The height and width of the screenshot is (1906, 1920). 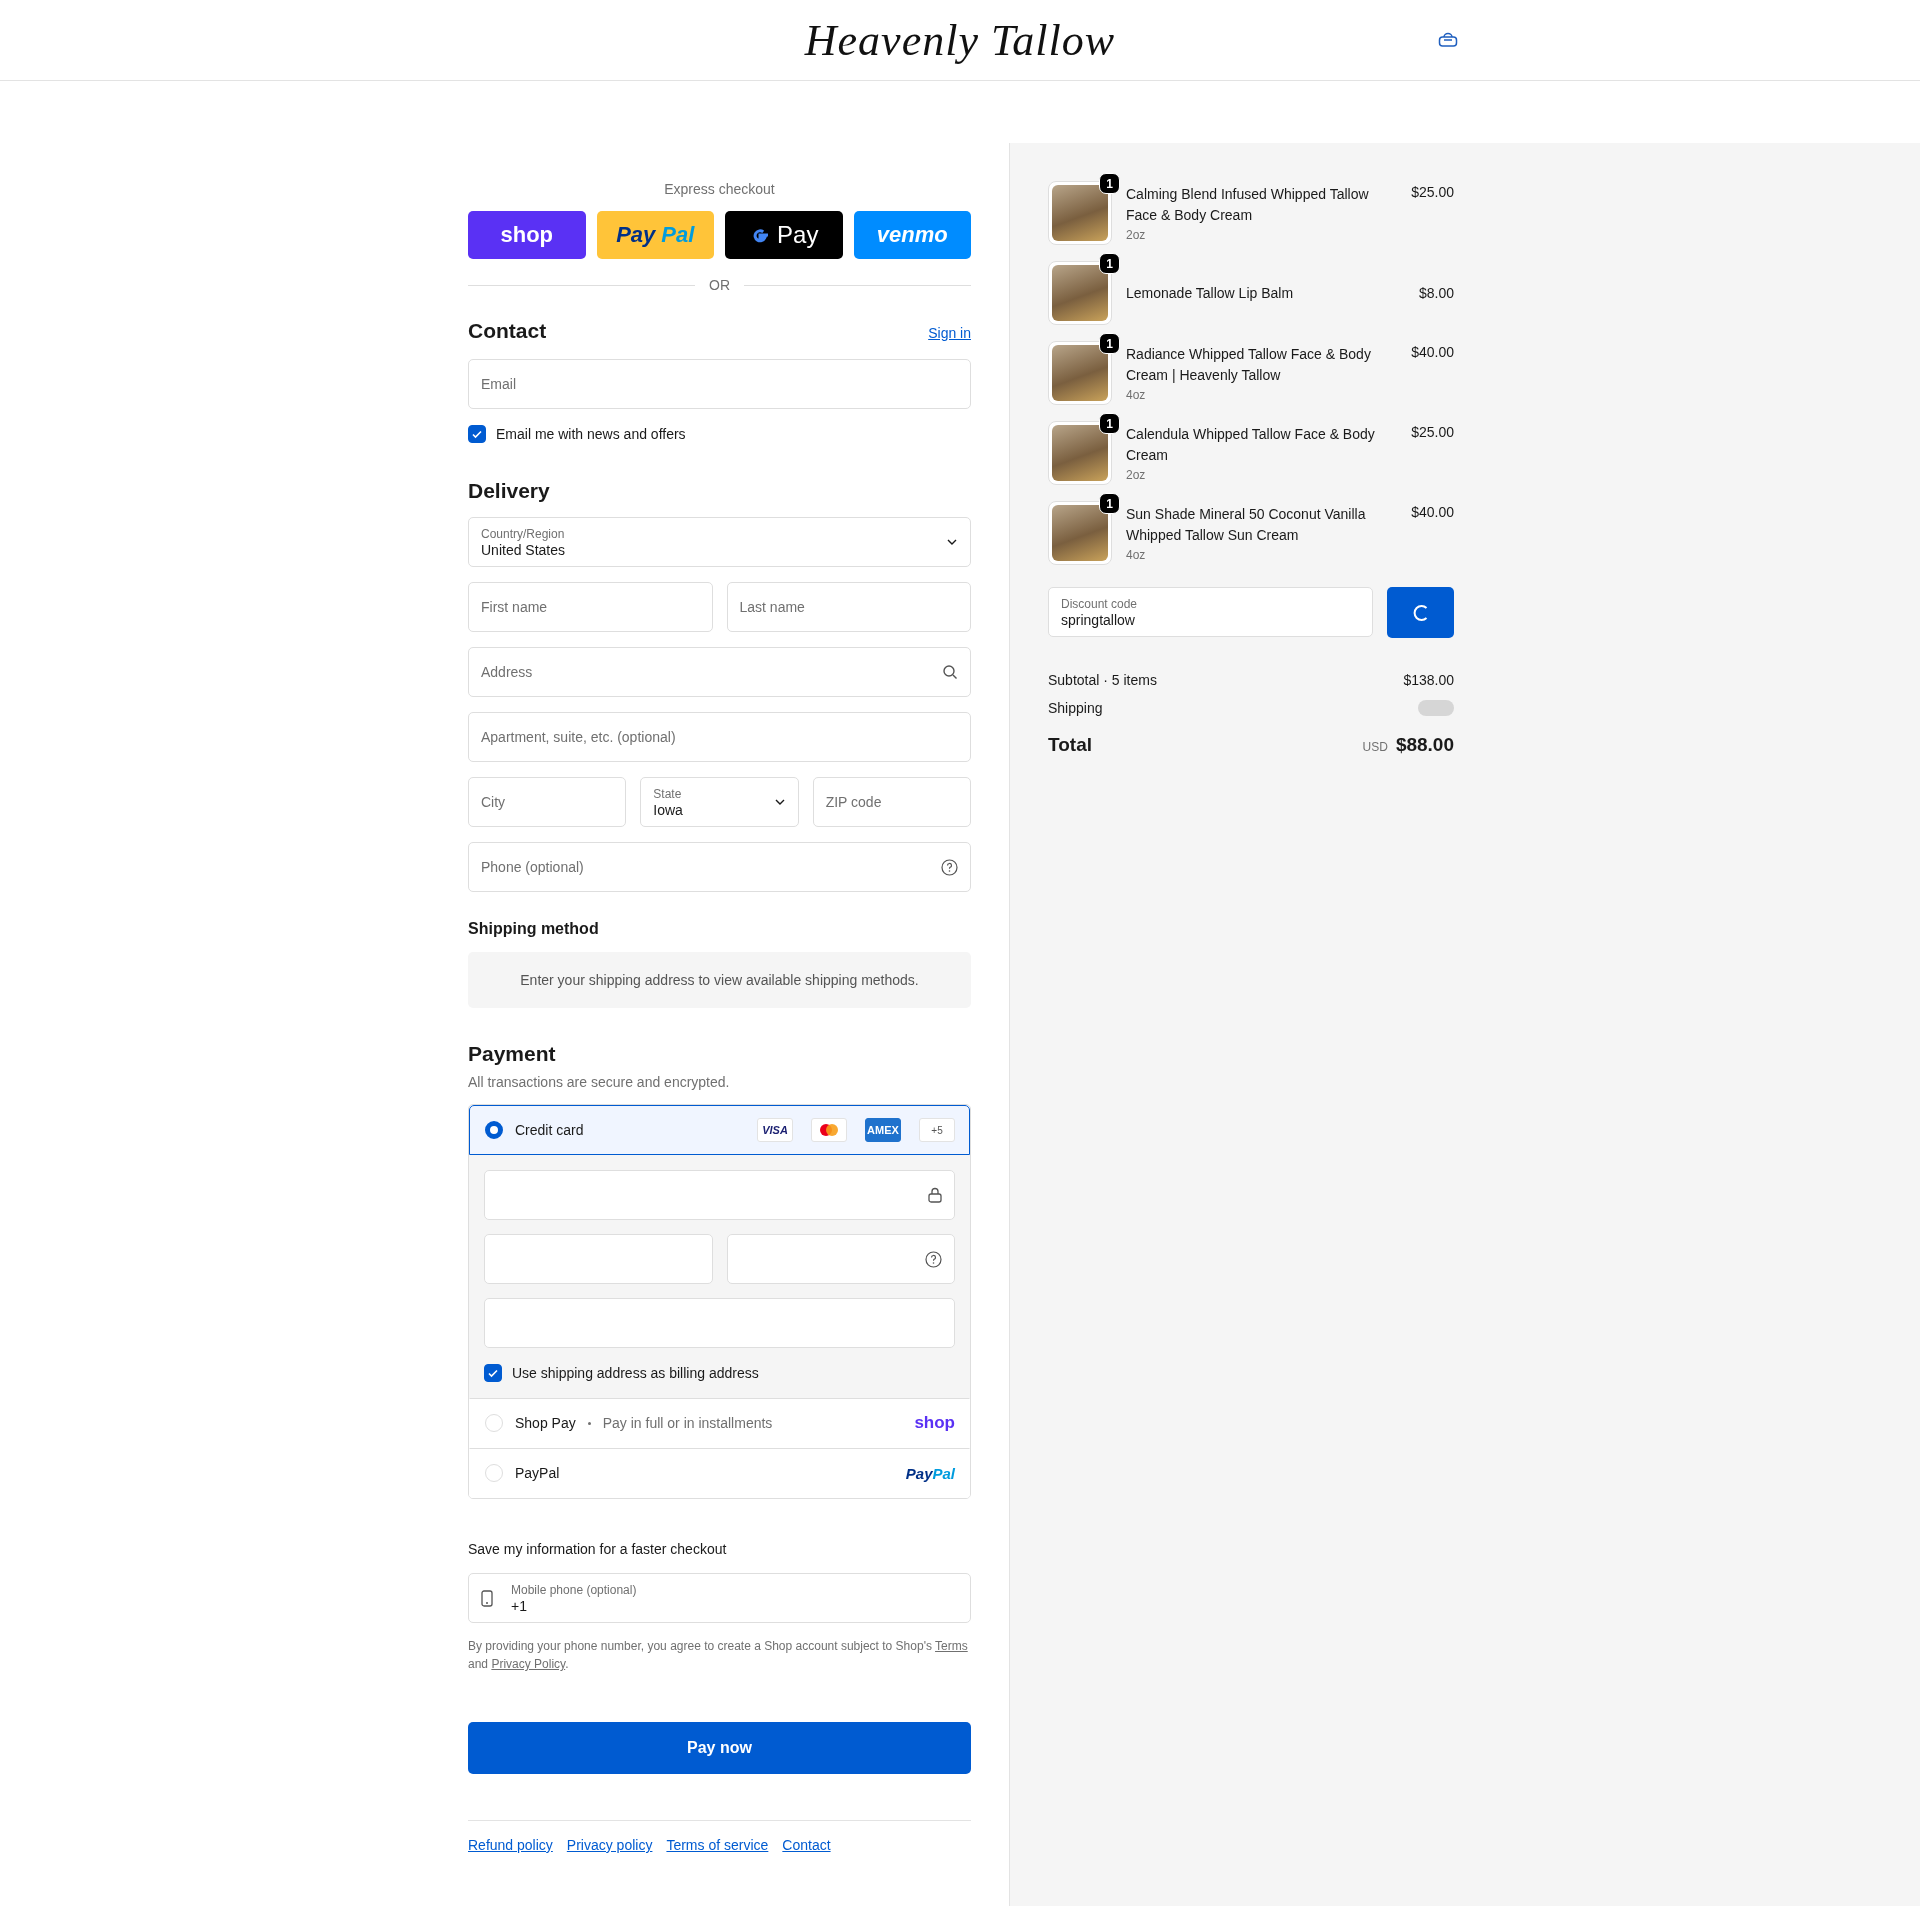 What do you see at coordinates (1075, 708) in the screenshot?
I see `shipping-label: Shipping` at bounding box center [1075, 708].